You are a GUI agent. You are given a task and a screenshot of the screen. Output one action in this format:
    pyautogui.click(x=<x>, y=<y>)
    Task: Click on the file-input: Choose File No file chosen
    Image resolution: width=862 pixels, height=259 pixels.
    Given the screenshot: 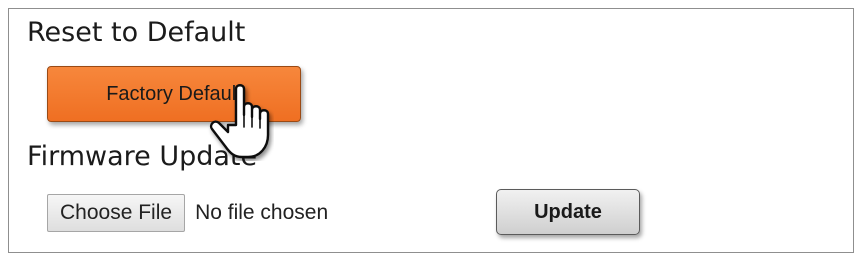 What is the action you would take?
    pyautogui.click(x=187, y=213)
    